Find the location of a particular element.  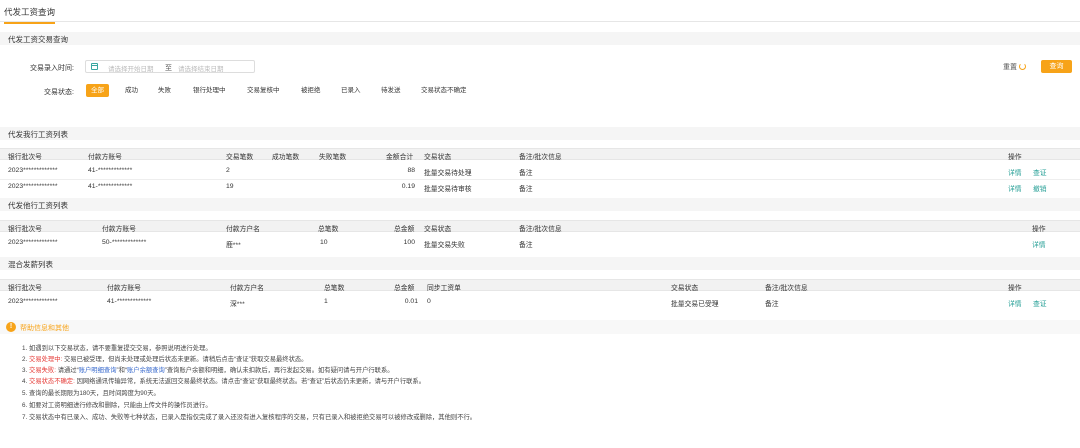

status-failed-button: 失败 is located at coordinates (164, 90).